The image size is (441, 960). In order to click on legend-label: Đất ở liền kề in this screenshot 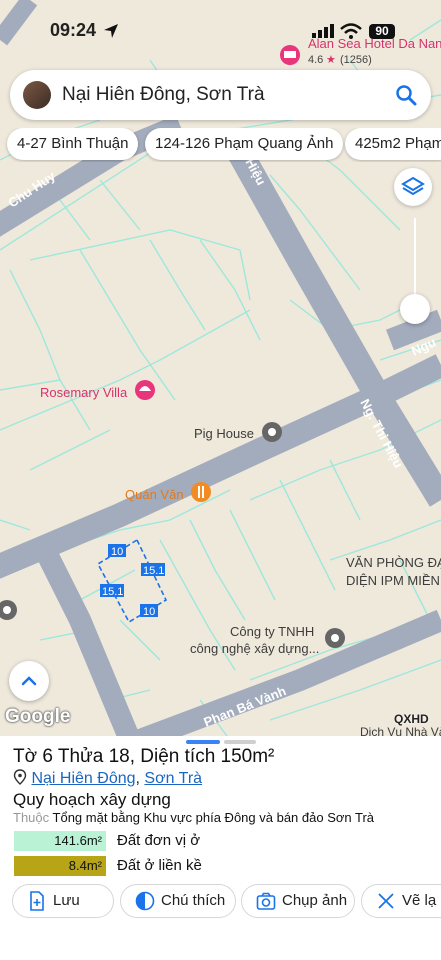, I will do `click(159, 865)`.